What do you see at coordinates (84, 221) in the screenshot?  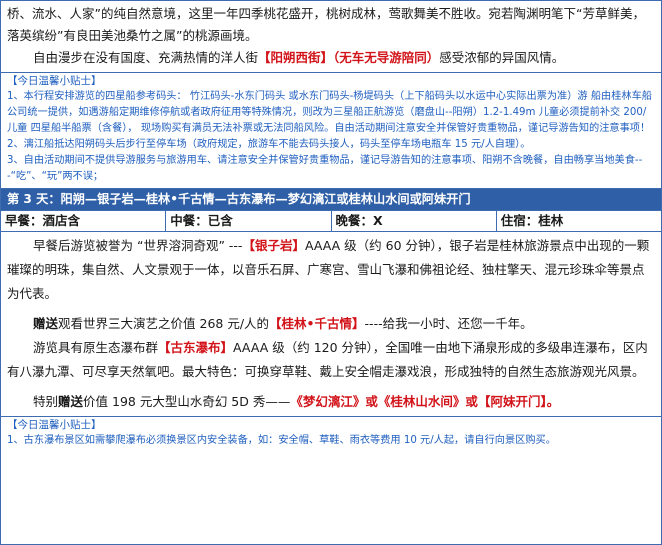 I see `meal-breakfast: 早餐：酒店含` at bounding box center [84, 221].